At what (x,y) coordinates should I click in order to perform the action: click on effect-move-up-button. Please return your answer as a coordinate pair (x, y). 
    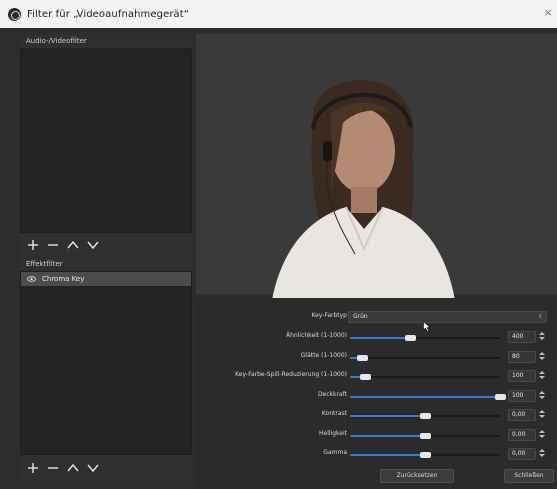
    Looking at the image, I should click on (73, 468).